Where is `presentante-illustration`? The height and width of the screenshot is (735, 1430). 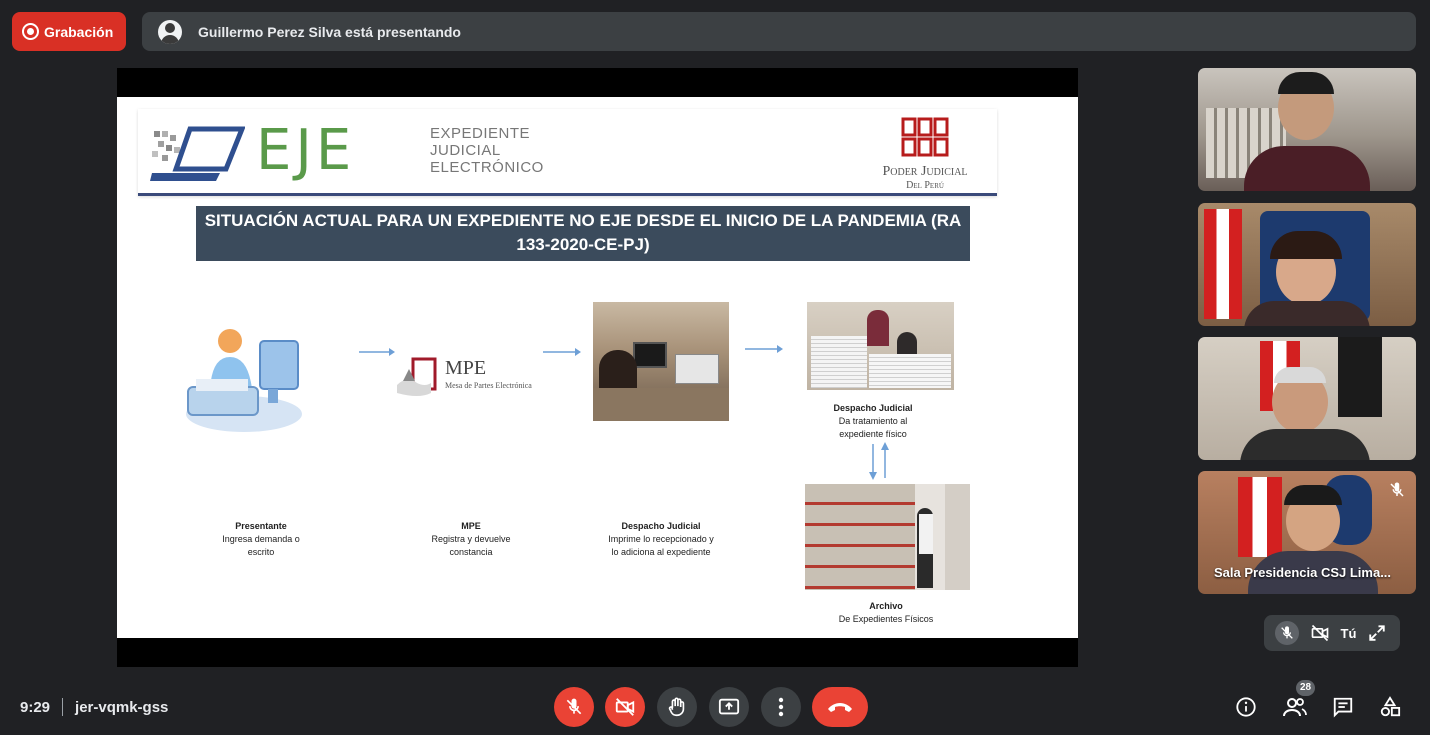 presentante-illustration is located at coordinates (244, 380).